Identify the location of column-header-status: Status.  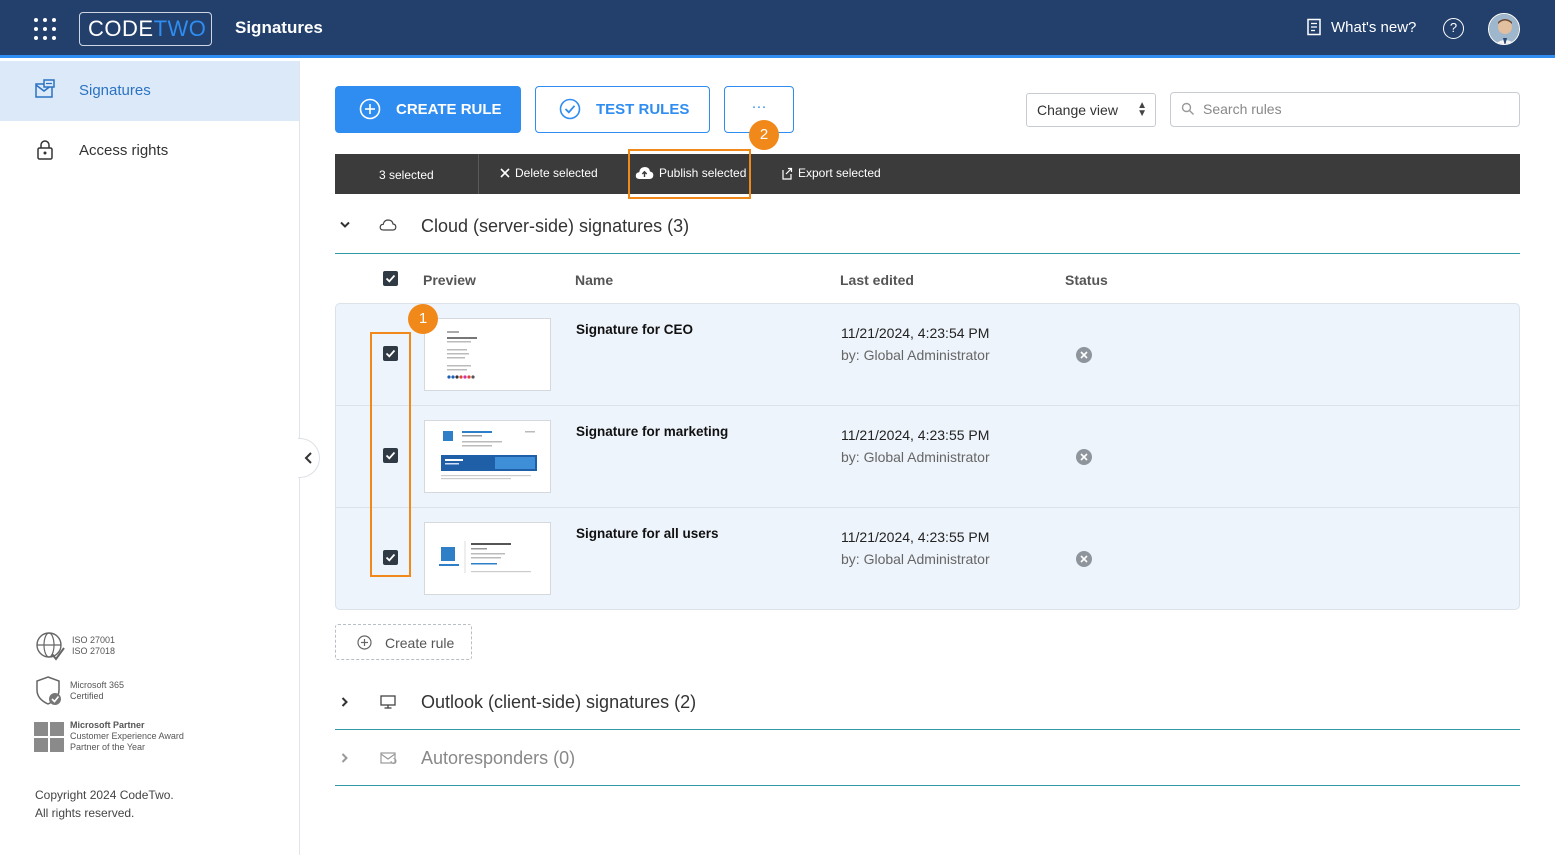
(1086, 280).